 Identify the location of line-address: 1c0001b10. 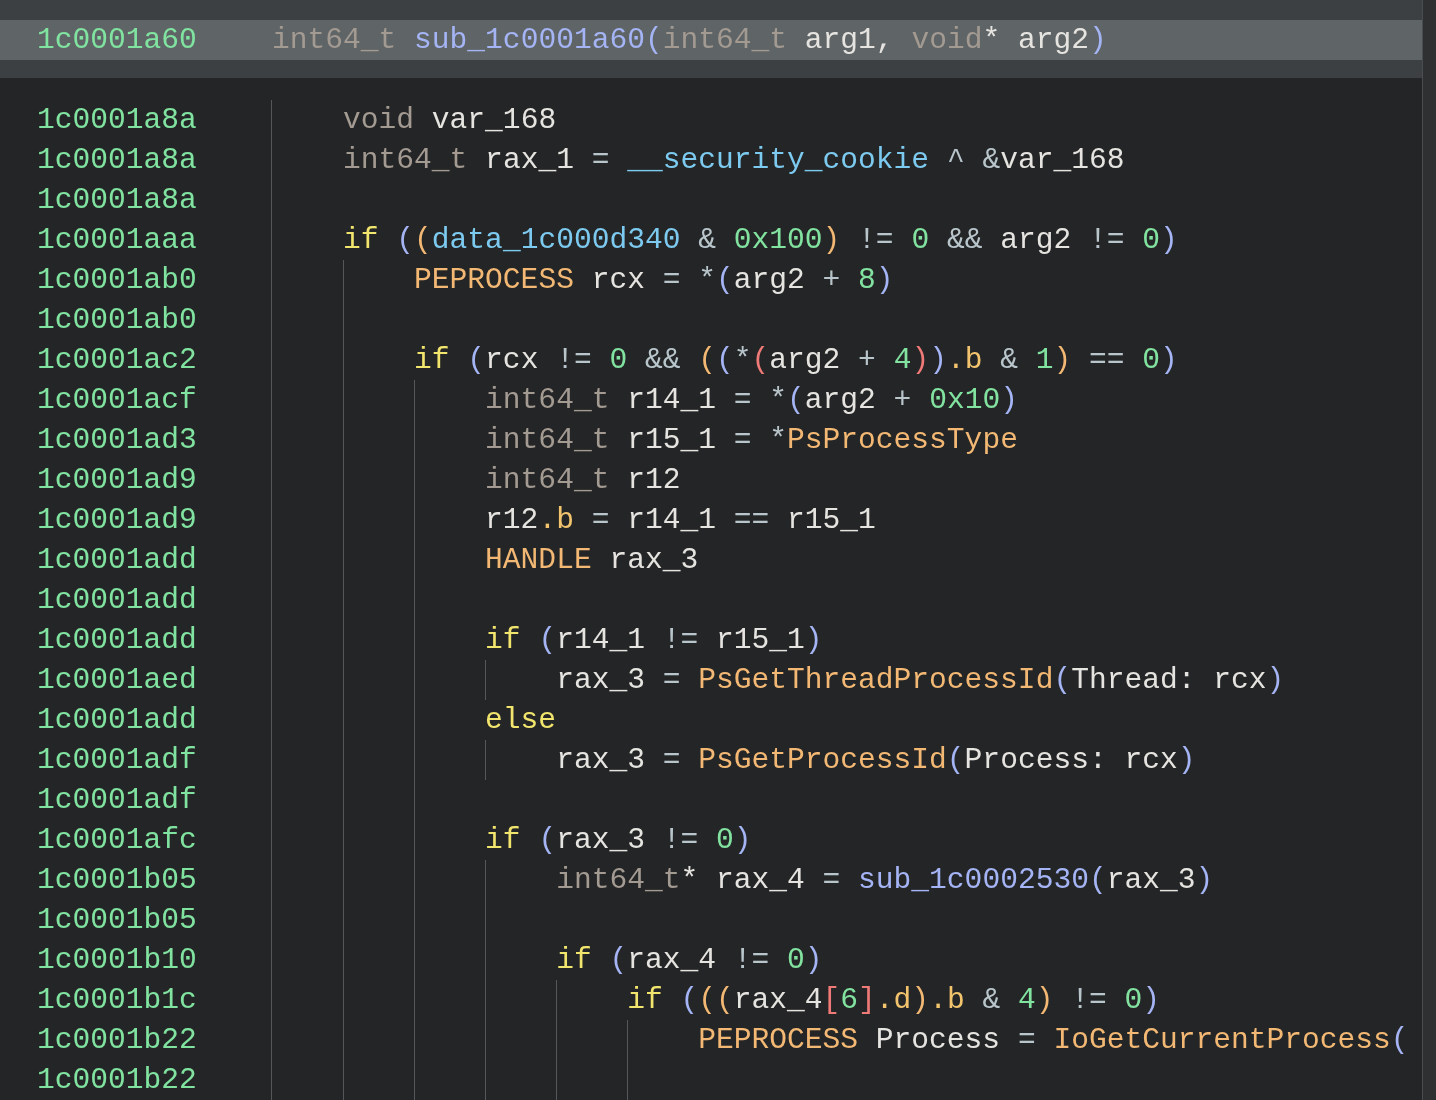
(117, 960).